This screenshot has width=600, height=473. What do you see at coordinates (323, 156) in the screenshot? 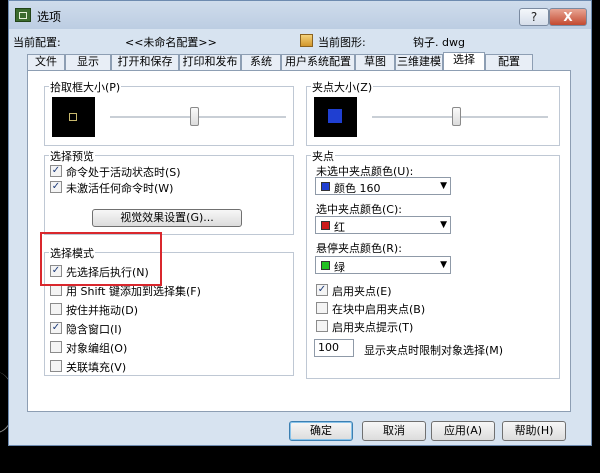
I see `grips-label: 夹点` at bounding box center [323, 156].